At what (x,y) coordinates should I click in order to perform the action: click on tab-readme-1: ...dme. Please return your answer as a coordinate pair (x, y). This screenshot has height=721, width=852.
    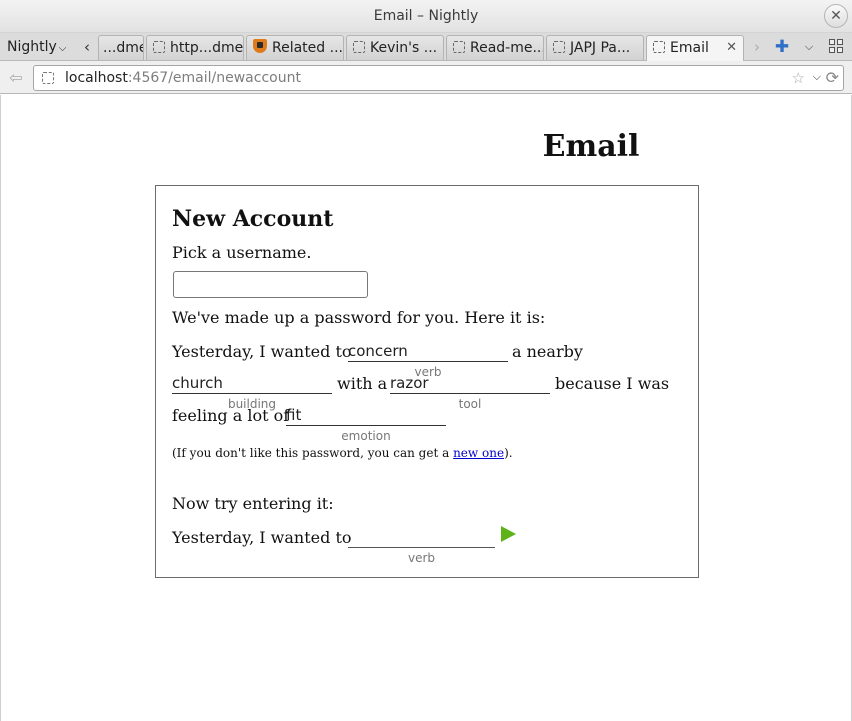
    Looking at the image, I should click on (121, 47).